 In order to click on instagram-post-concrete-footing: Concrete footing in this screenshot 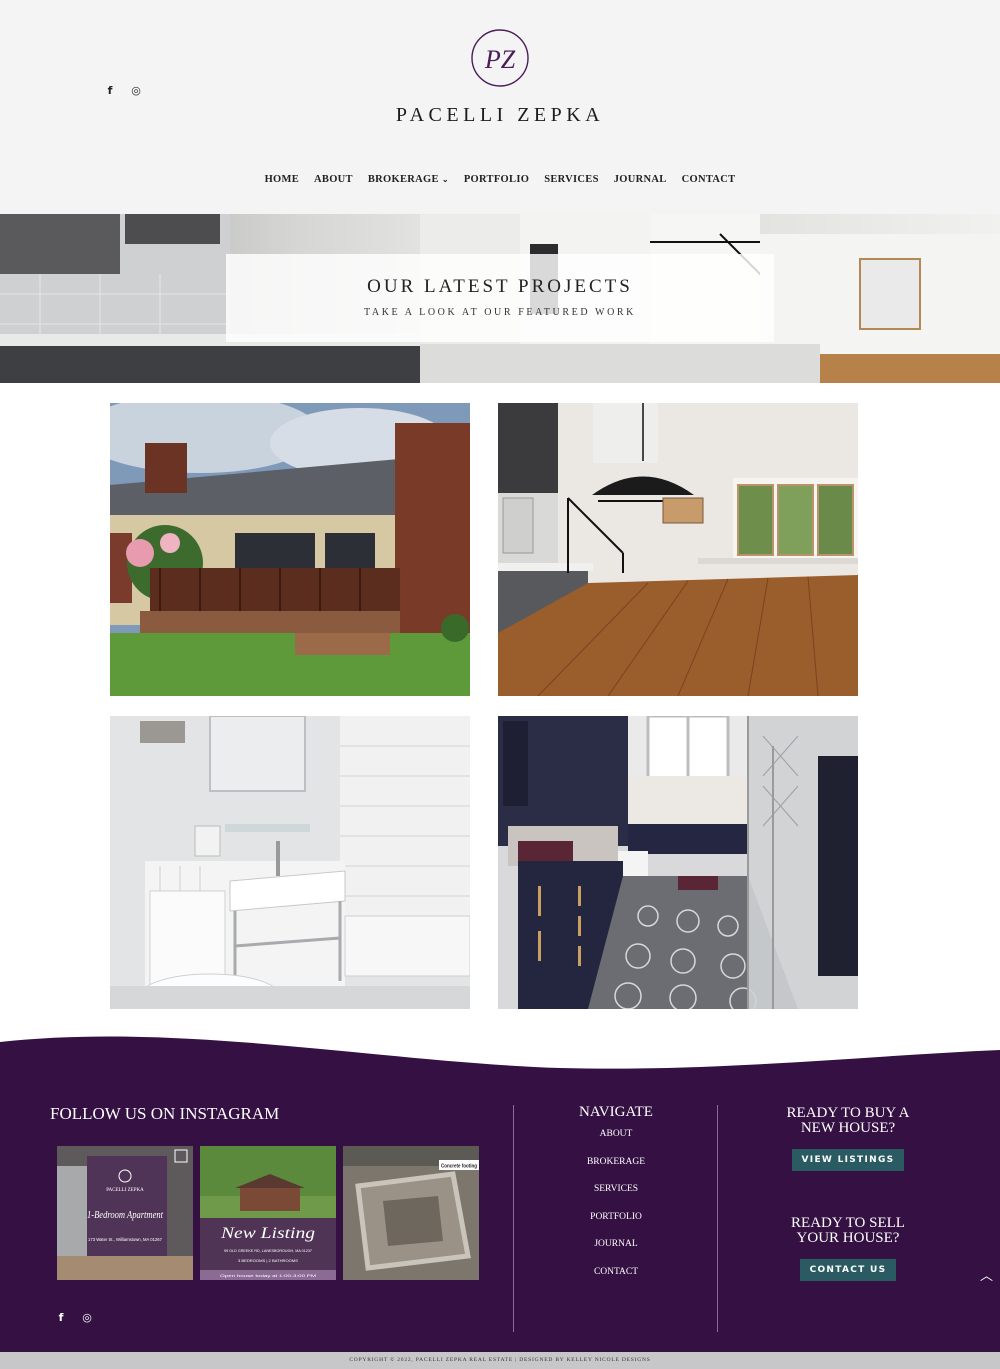, I will do `click(411, 1213)`.